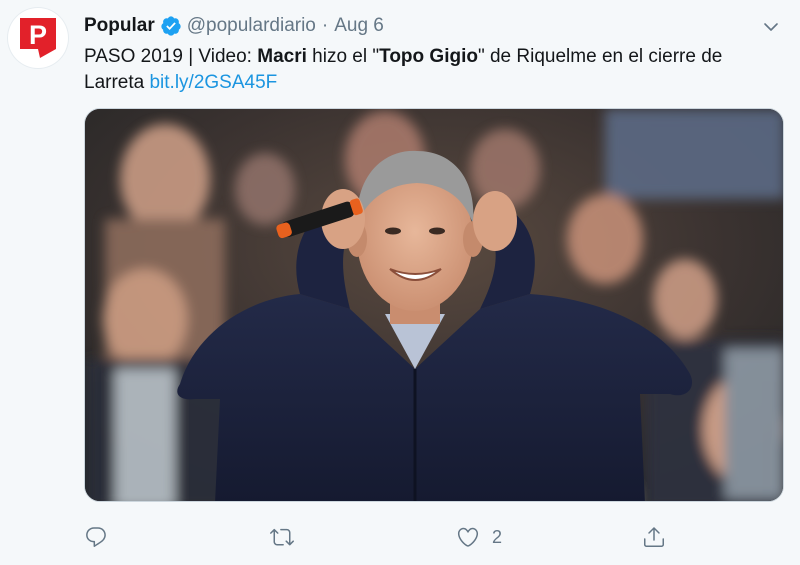 The image size is (800, 565). I want to click on reply-button, so click(96, 537).